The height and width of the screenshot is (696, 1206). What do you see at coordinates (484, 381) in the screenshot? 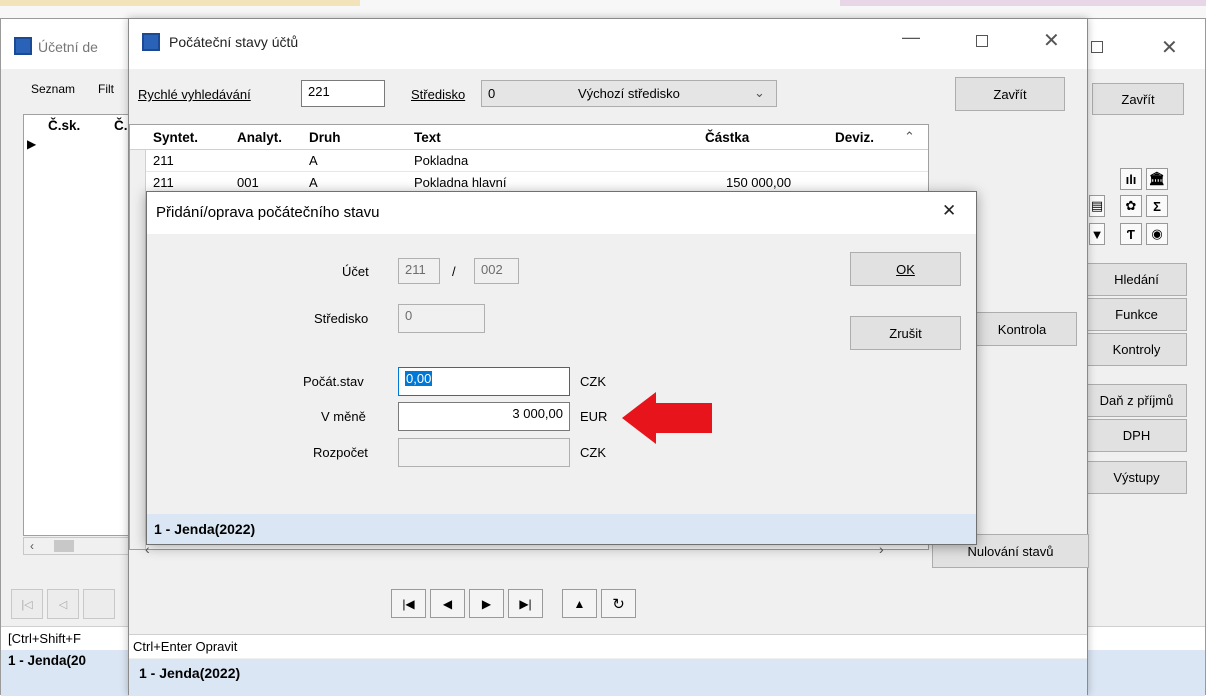
I see `initial-balance-input: 0,00` at bounding box center [484, 381].